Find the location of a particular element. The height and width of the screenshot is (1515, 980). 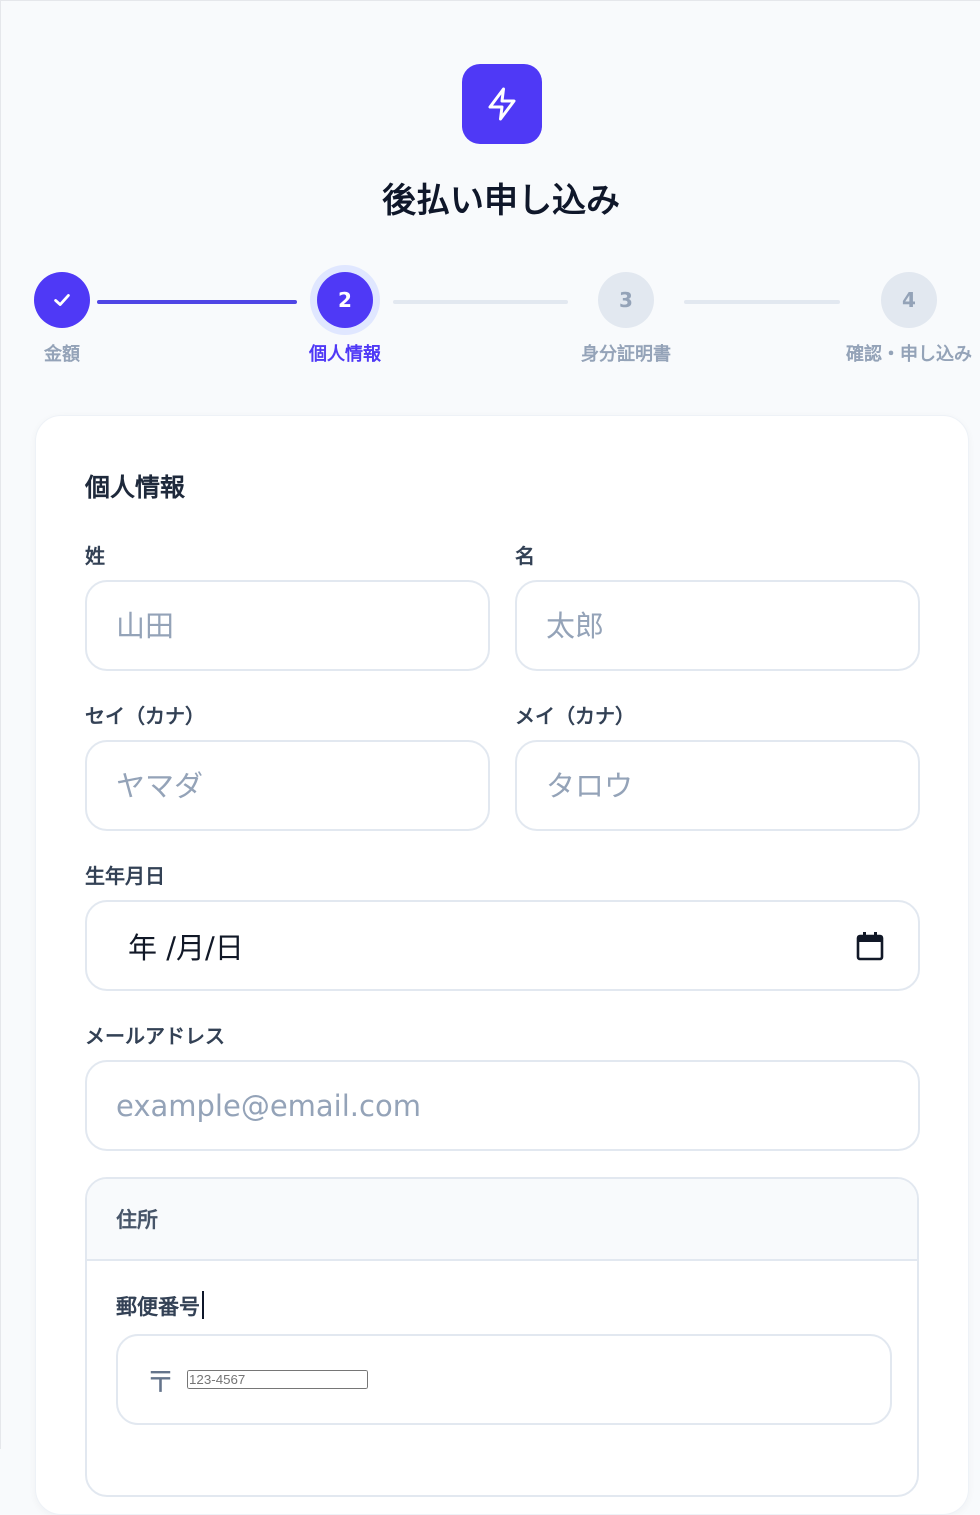

last-name-kana-field is located at coordinates (287, 785).